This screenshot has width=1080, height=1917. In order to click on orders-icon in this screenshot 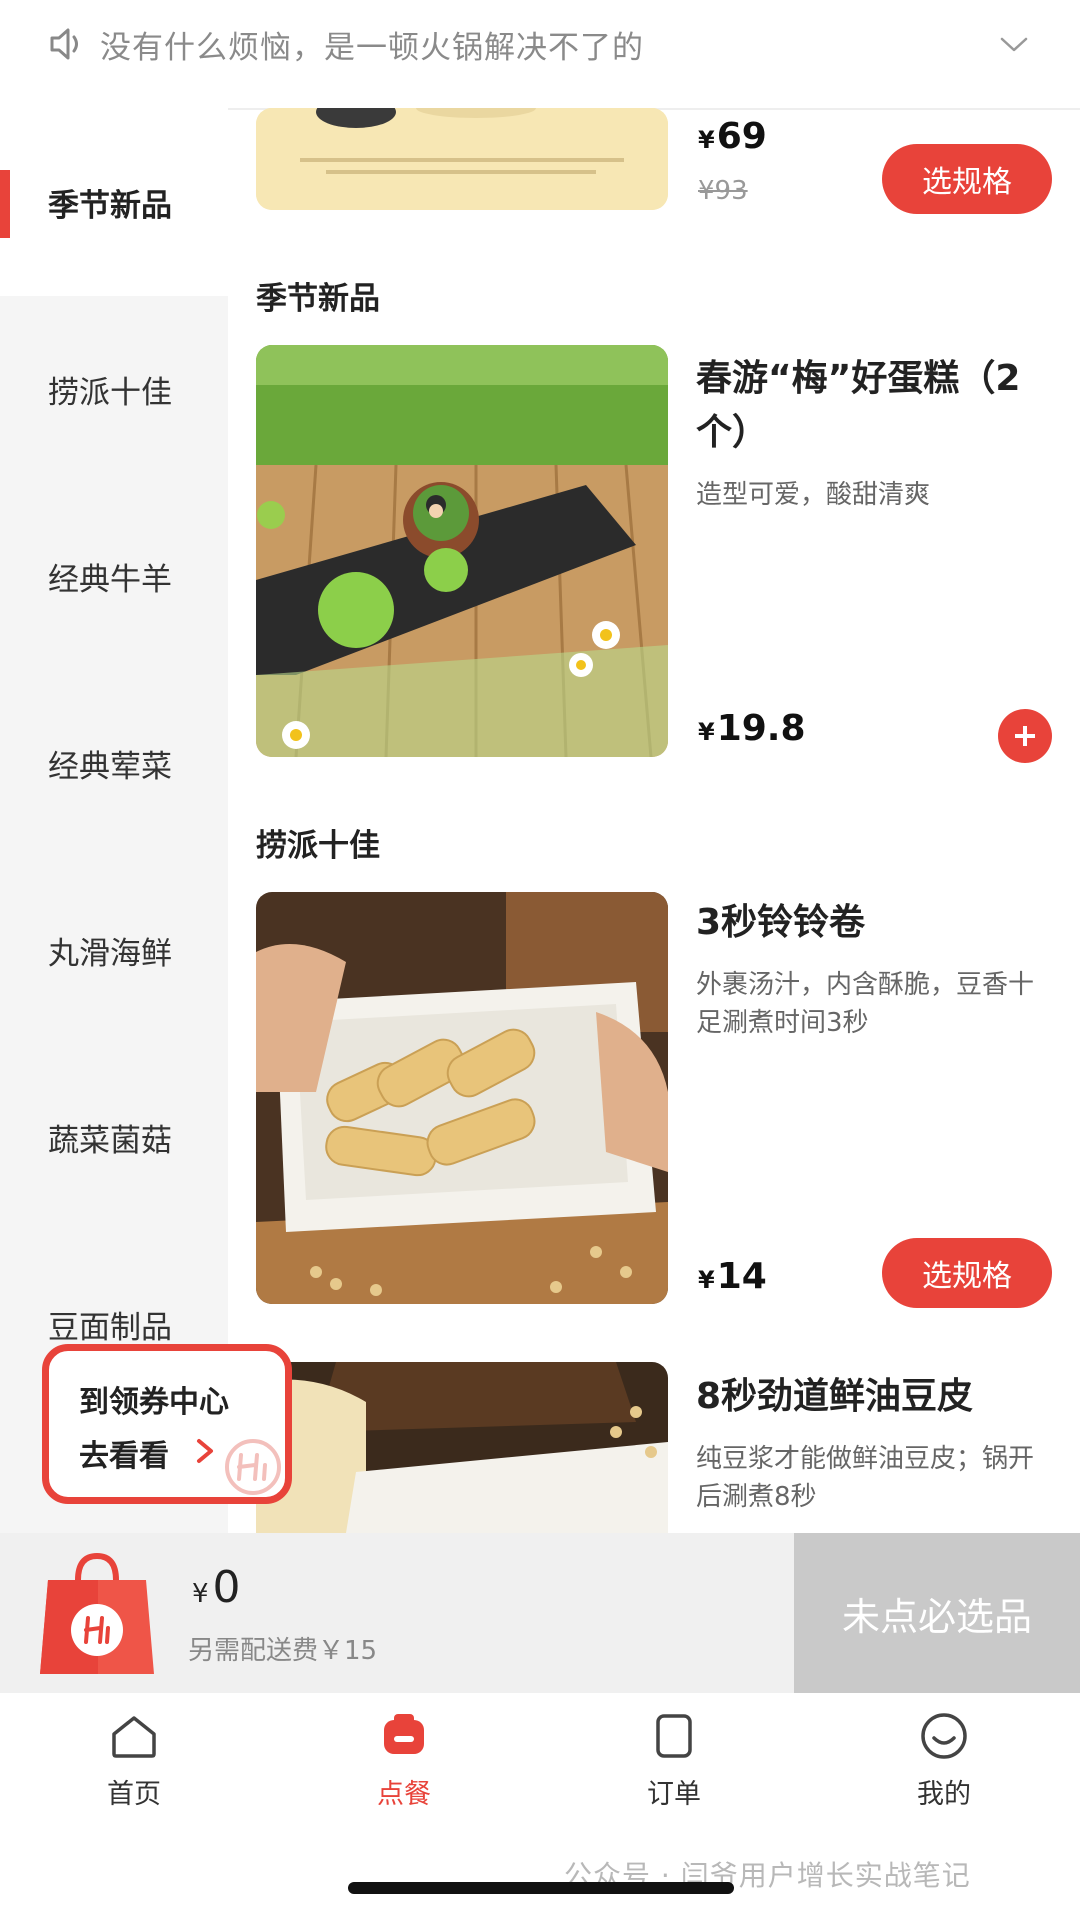, I will do `click(674, 1736)`.